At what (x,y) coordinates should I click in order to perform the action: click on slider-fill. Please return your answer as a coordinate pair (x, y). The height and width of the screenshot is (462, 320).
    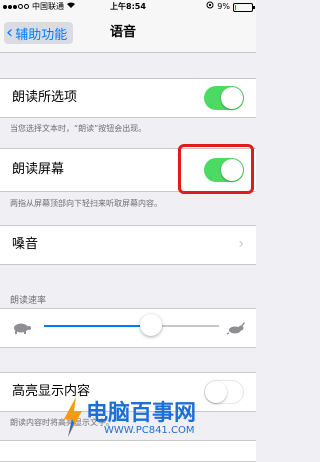
    Looking at the image, I should click on (97, 326).